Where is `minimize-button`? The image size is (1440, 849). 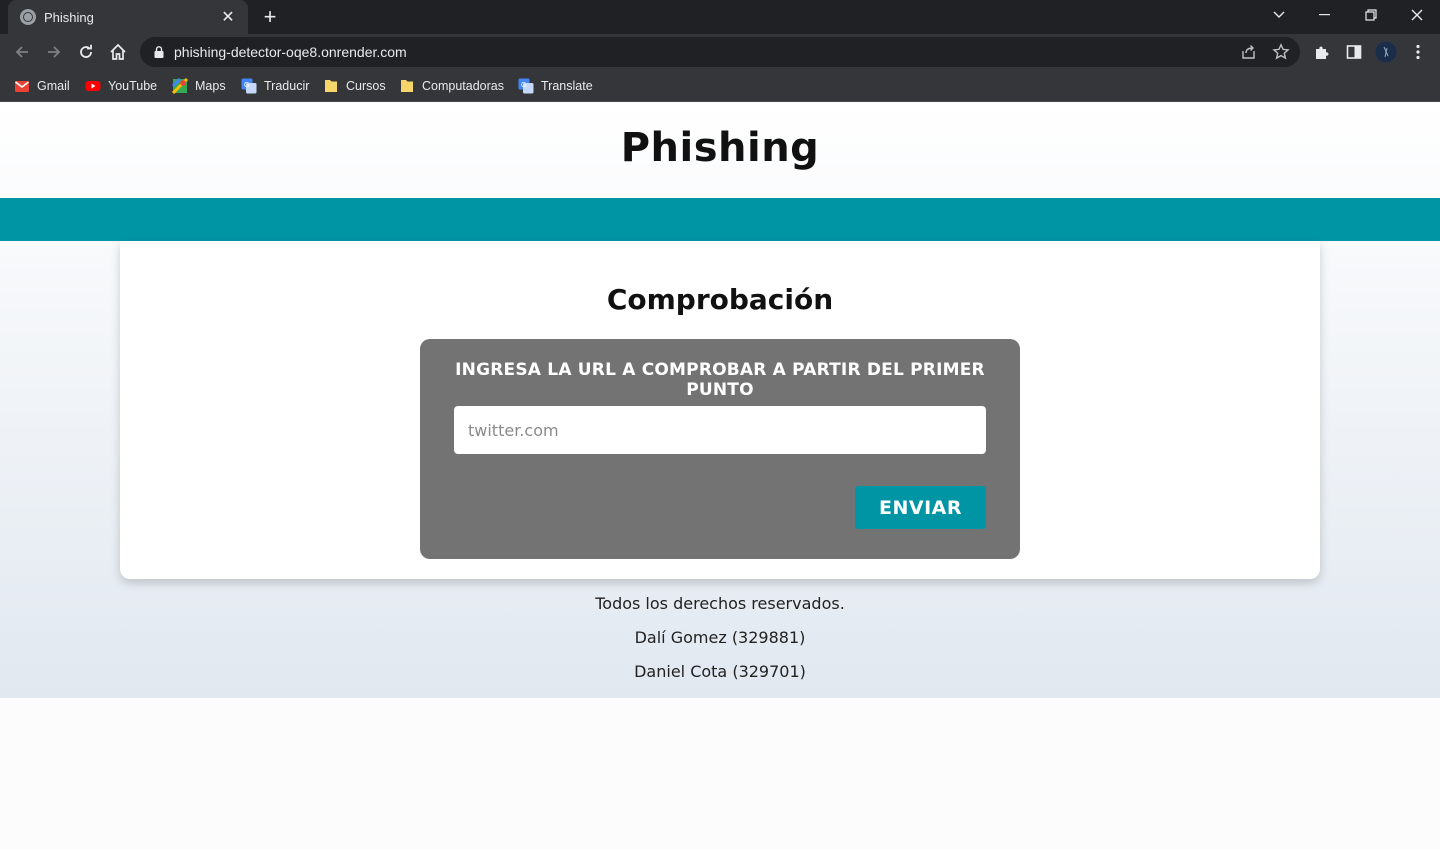 minimize-button is located at coordinates (1325, 15).